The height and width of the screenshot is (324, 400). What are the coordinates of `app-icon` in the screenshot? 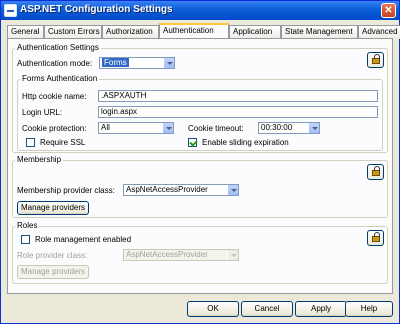 It's located at (10, 10).